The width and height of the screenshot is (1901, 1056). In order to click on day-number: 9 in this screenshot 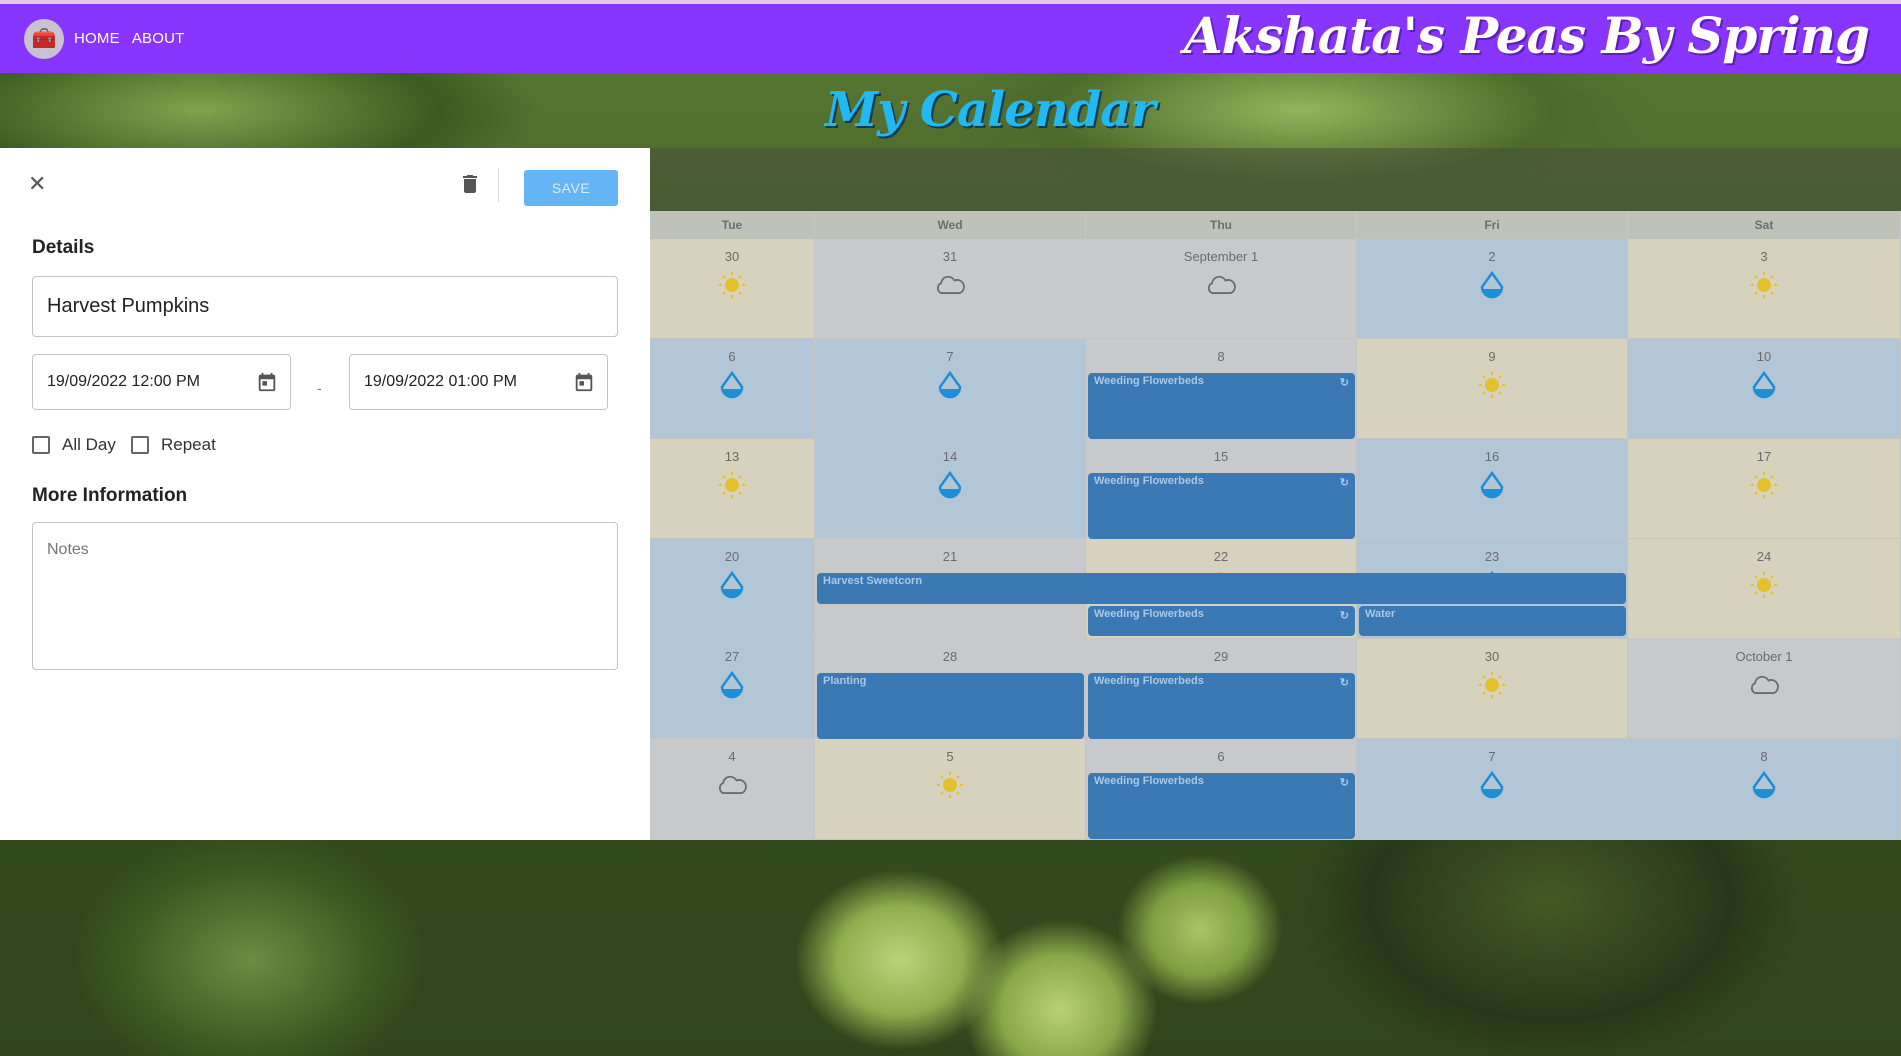, I will do `click(1492, 356)`.